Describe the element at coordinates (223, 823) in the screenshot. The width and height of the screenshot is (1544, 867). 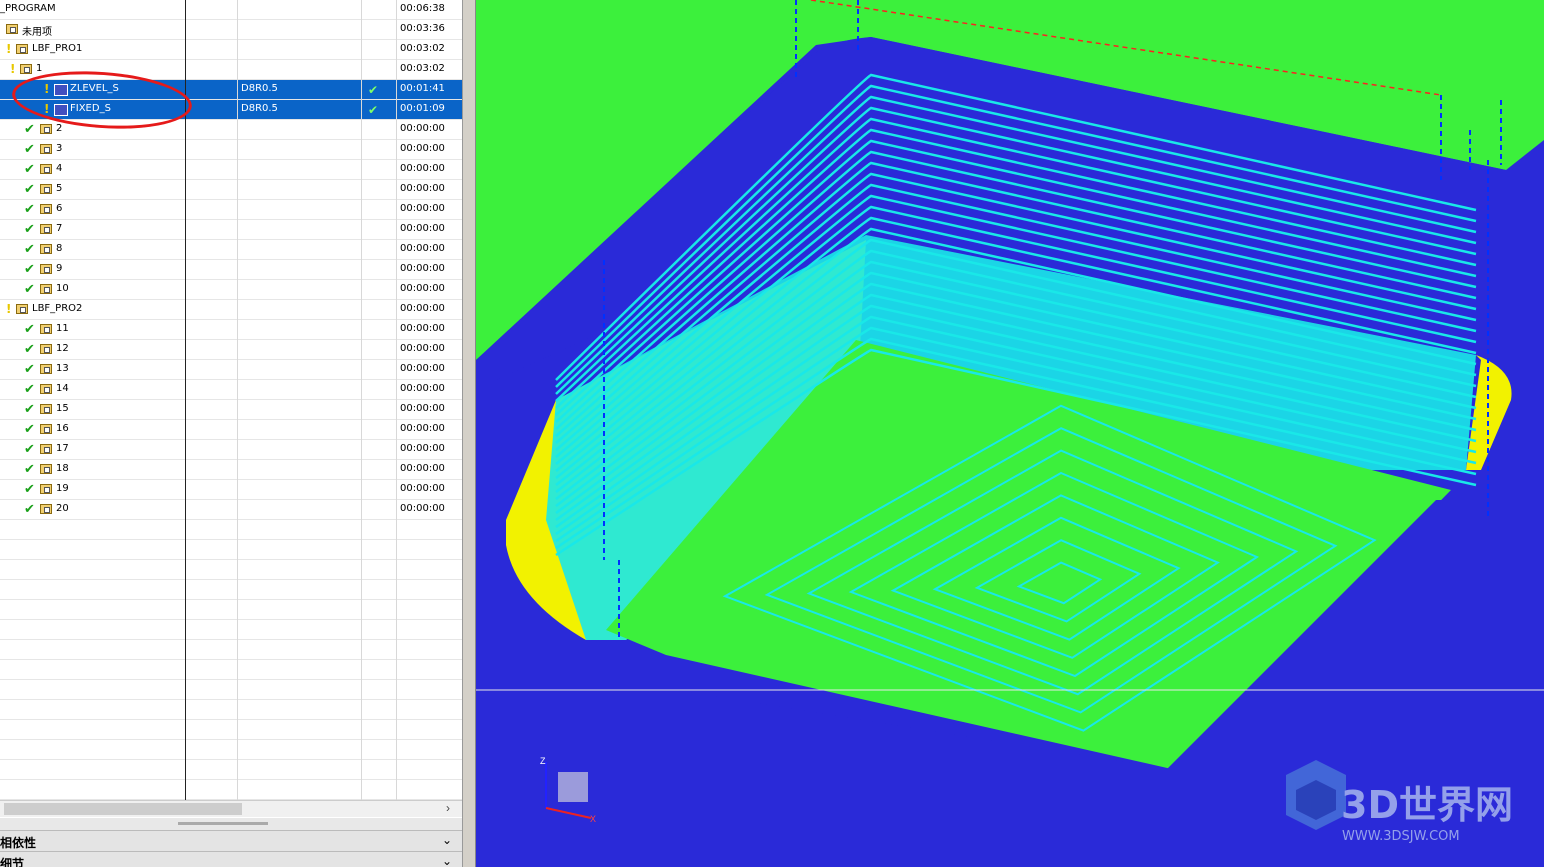
I see `splitter-grip` at that location.